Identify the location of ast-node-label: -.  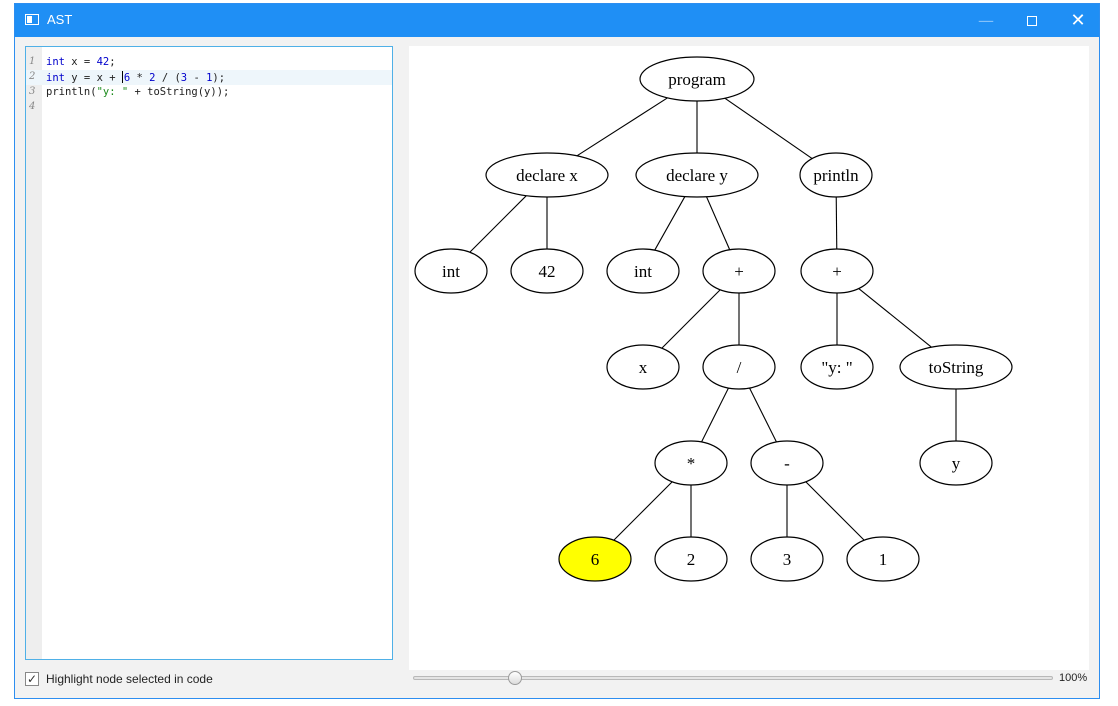
(787, 463).